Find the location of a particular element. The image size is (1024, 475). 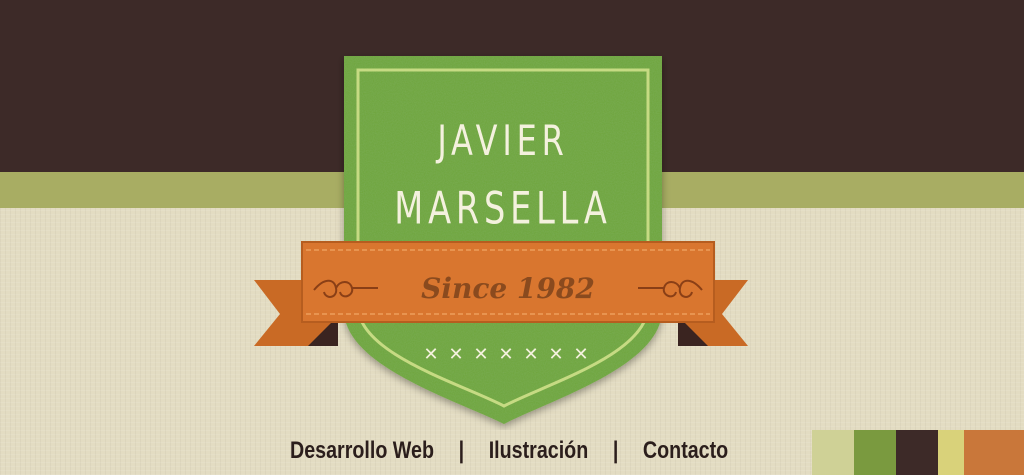

since-label: Since 1982 is located at coordinates (508, 288).